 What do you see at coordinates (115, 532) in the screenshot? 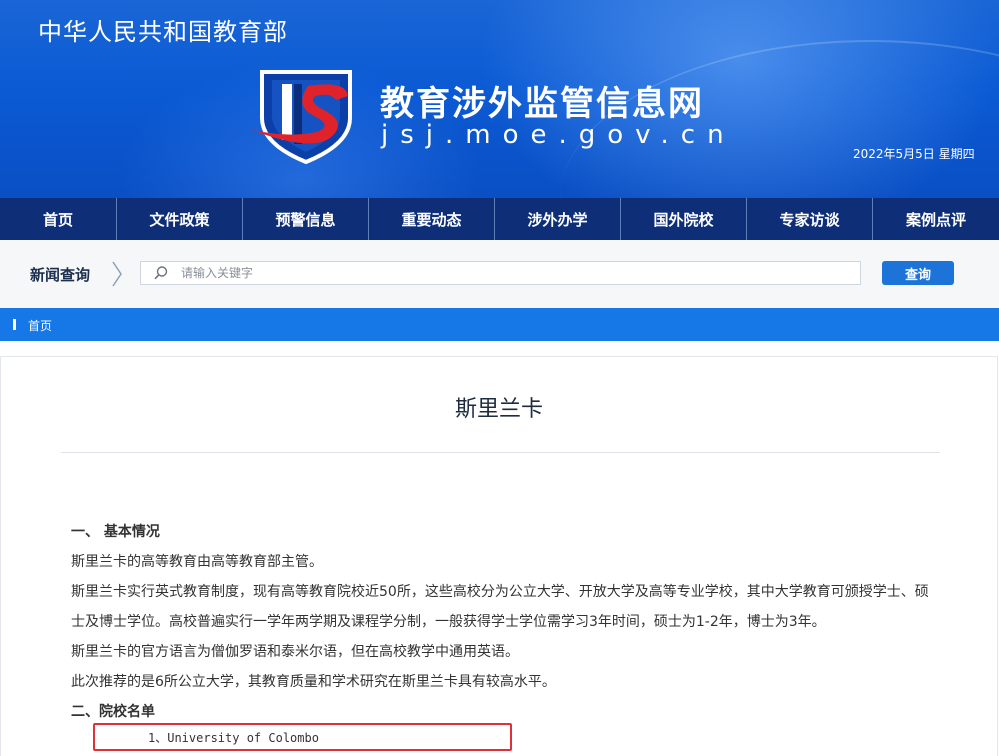
I see `section-heading-basic-info: 一、 基本情况` at bounding box center [115, 532].